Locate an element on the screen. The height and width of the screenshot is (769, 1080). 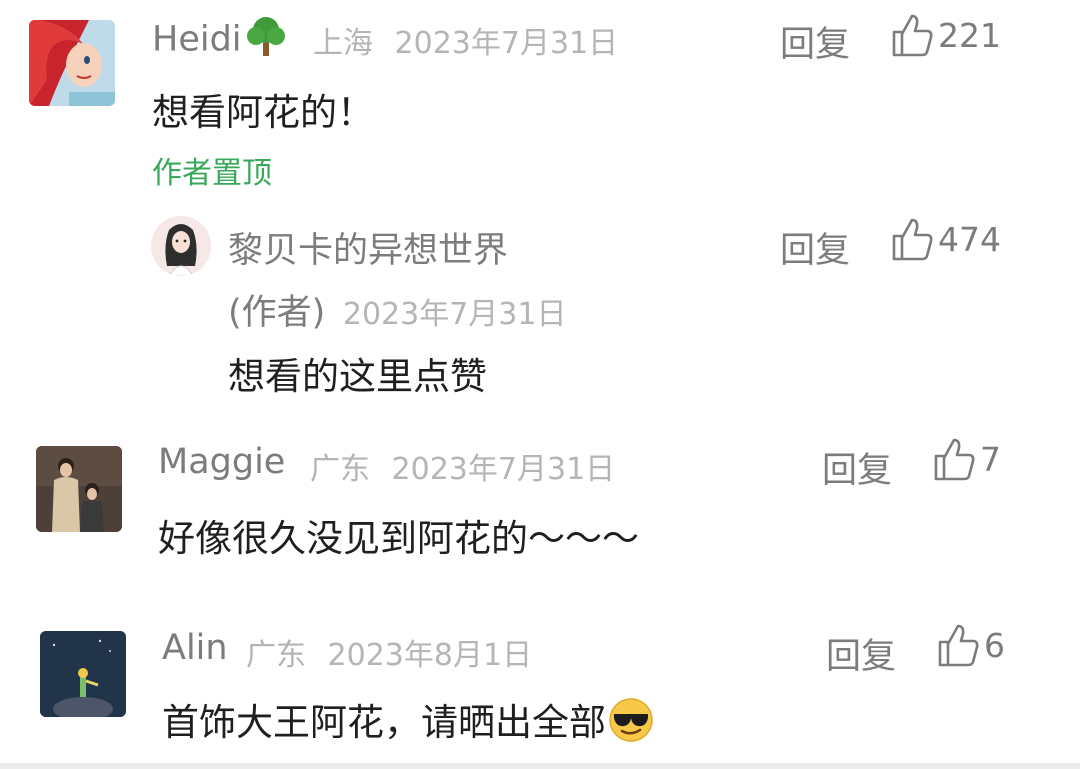
comment-text: 想看阿花的！ is located at coordinates (263, 112).